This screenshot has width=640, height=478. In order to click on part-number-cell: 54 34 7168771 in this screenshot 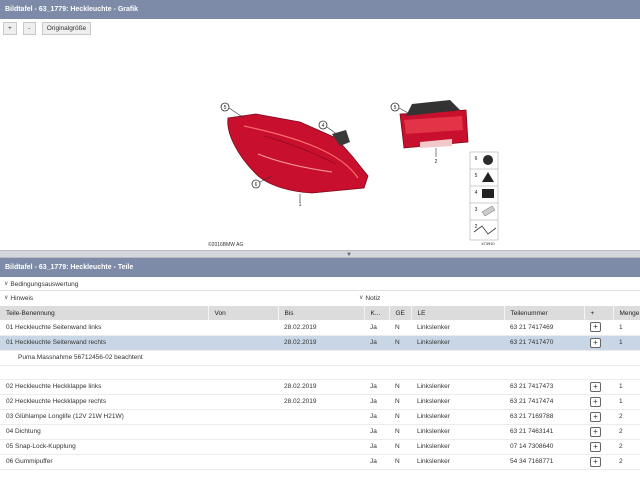, I will do `click(544, 462)`.